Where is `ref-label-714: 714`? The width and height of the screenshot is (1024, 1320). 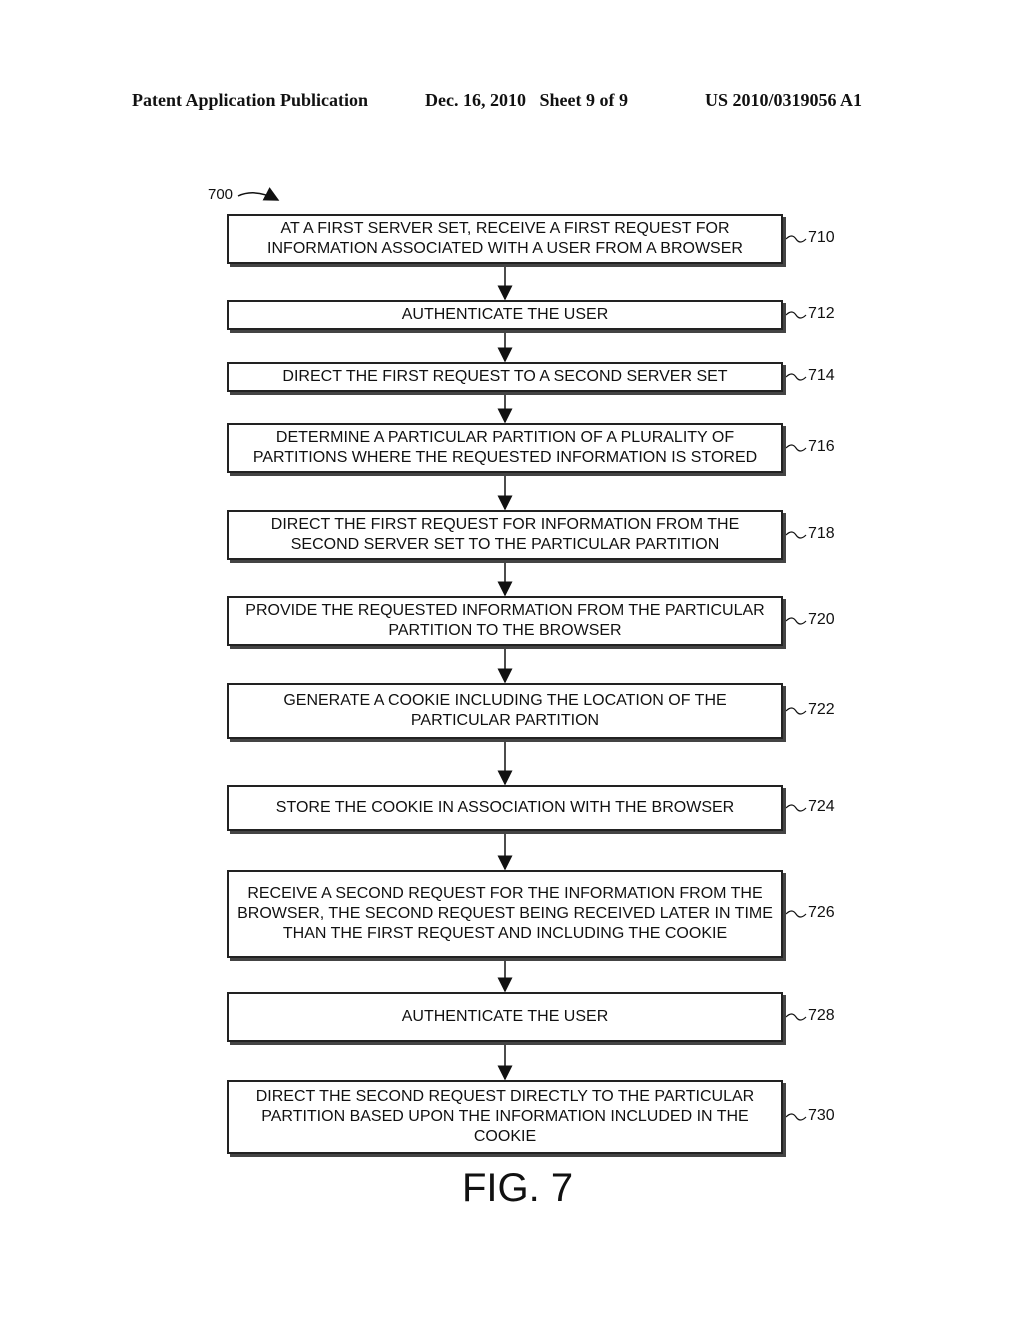
ref-label-714: 714 is located at coordinates (821, 375).